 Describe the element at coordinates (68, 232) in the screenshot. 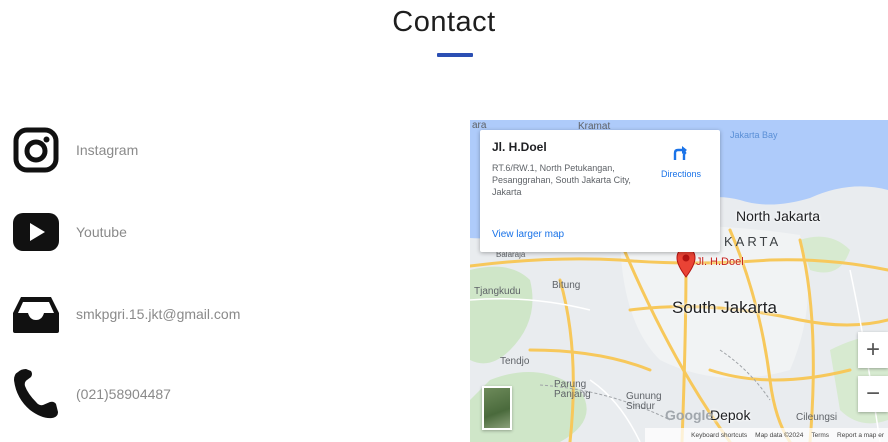

I see `contact-youtube: Youtube` at that location.